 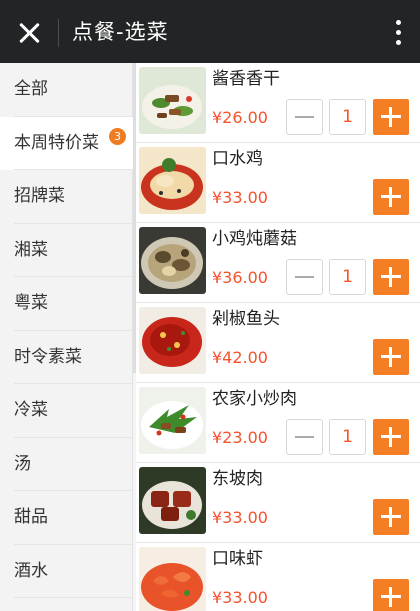 What do you see at coordinates (66, 465) in the screenshot?
I see `category-soup: 汤` at bounding box center [66, 465].